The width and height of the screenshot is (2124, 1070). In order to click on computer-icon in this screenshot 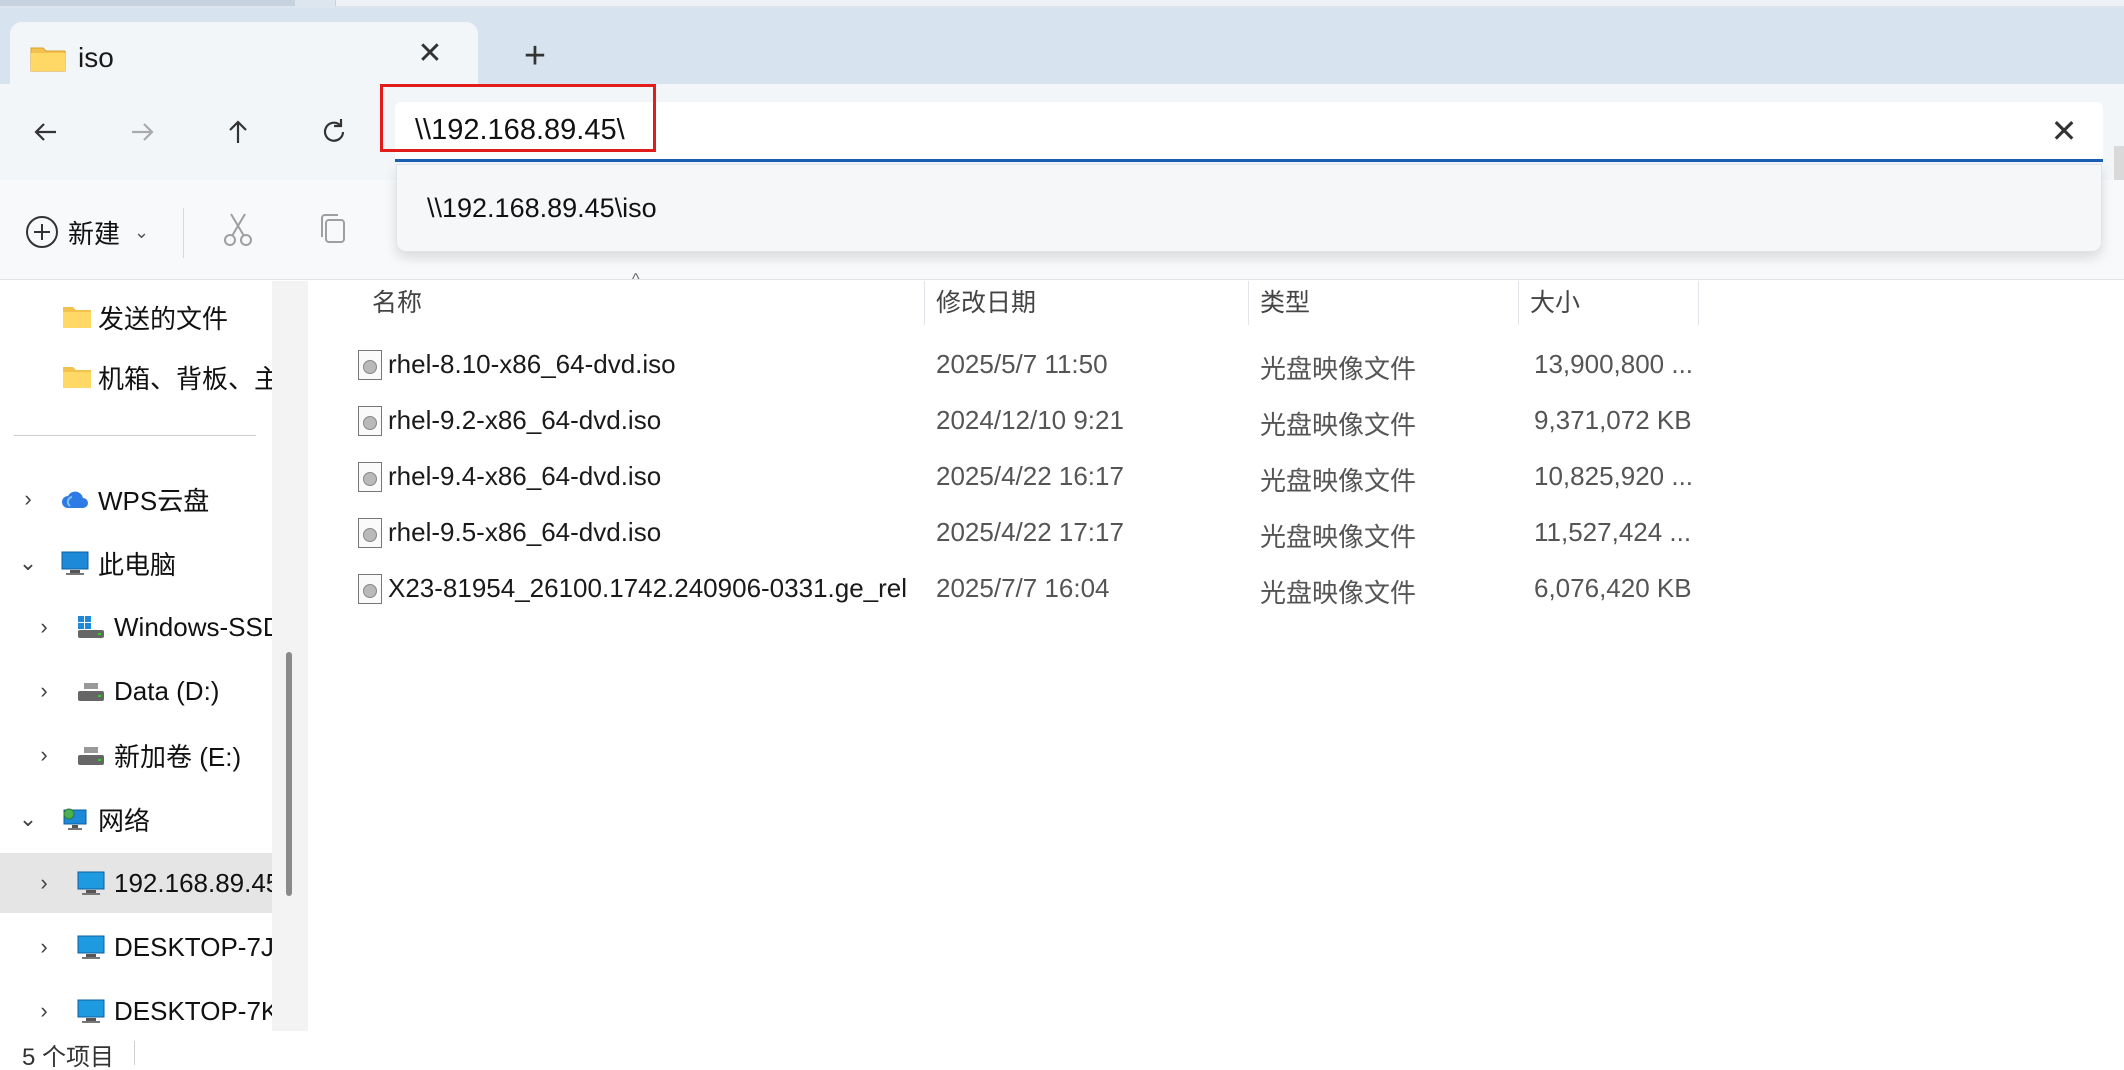, I will do `click(75, 563)`.